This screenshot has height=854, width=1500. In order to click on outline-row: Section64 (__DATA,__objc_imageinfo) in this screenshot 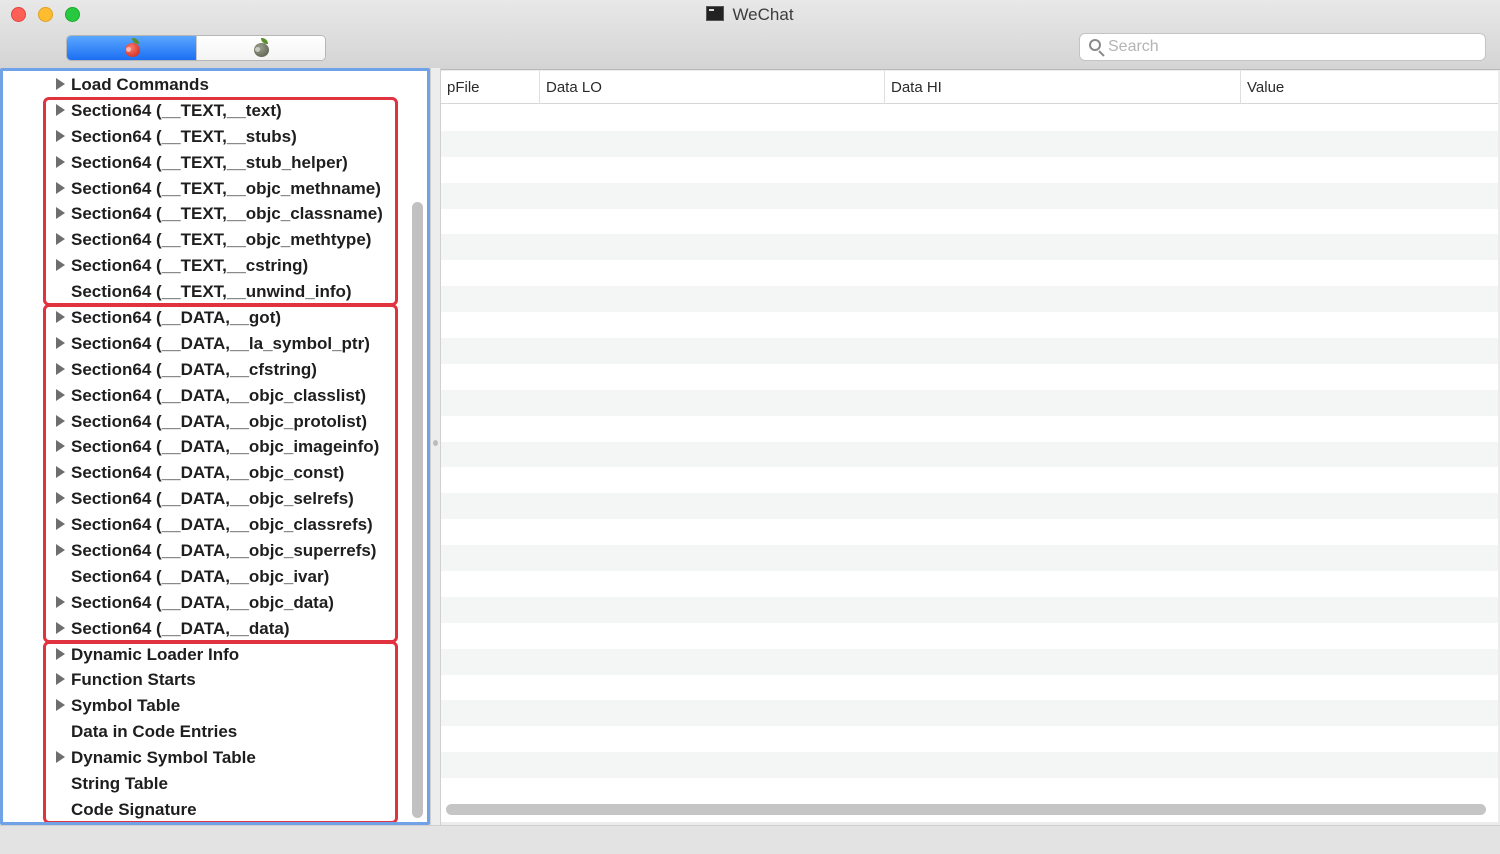, I will do `click(205, 447)`.